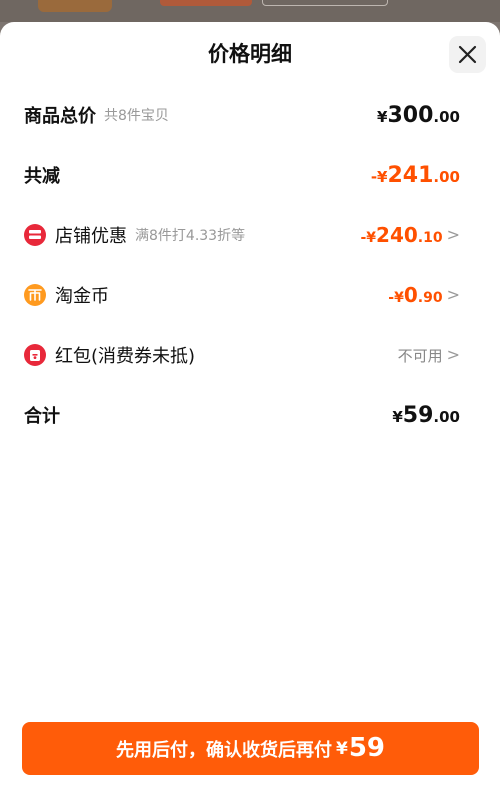 This screenshot has height=794, width=500. What do you see at coordinates (35, 295) in the screenshot?
I see `coin-icon` at bounding box center [35, 295].